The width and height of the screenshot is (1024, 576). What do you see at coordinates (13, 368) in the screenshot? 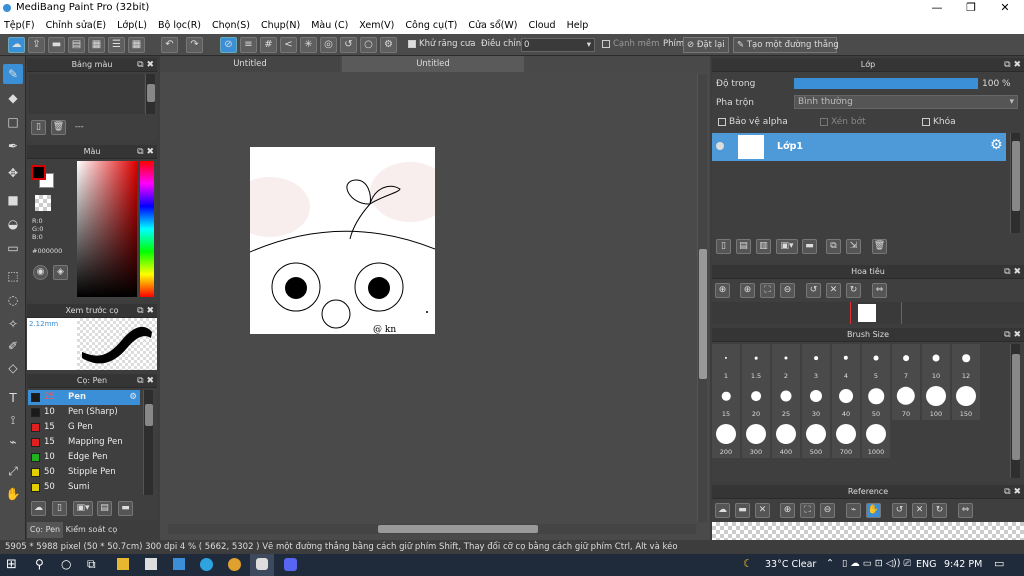
I see `select-eraser-tool-icon: ◇` at bounding box center [13, 368].